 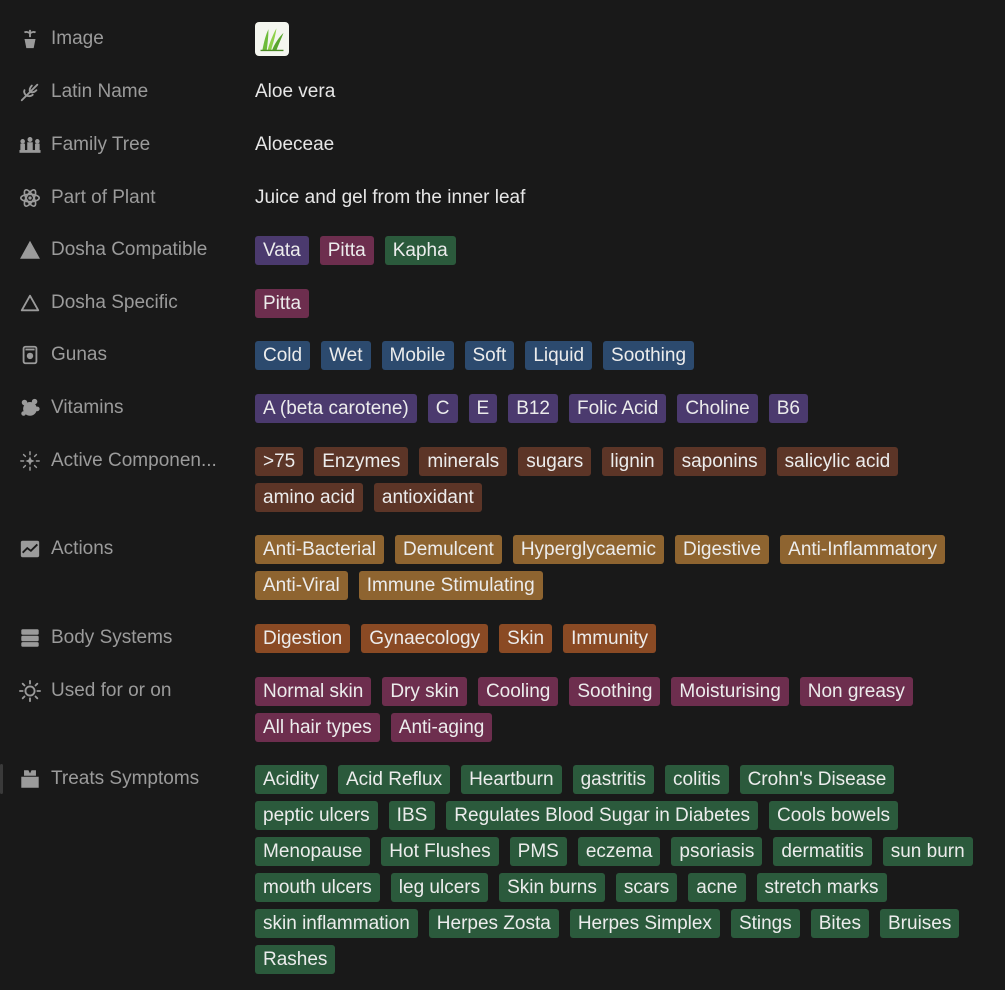 I want to click on tag-pill: sugars, so click(x=555, y=461).